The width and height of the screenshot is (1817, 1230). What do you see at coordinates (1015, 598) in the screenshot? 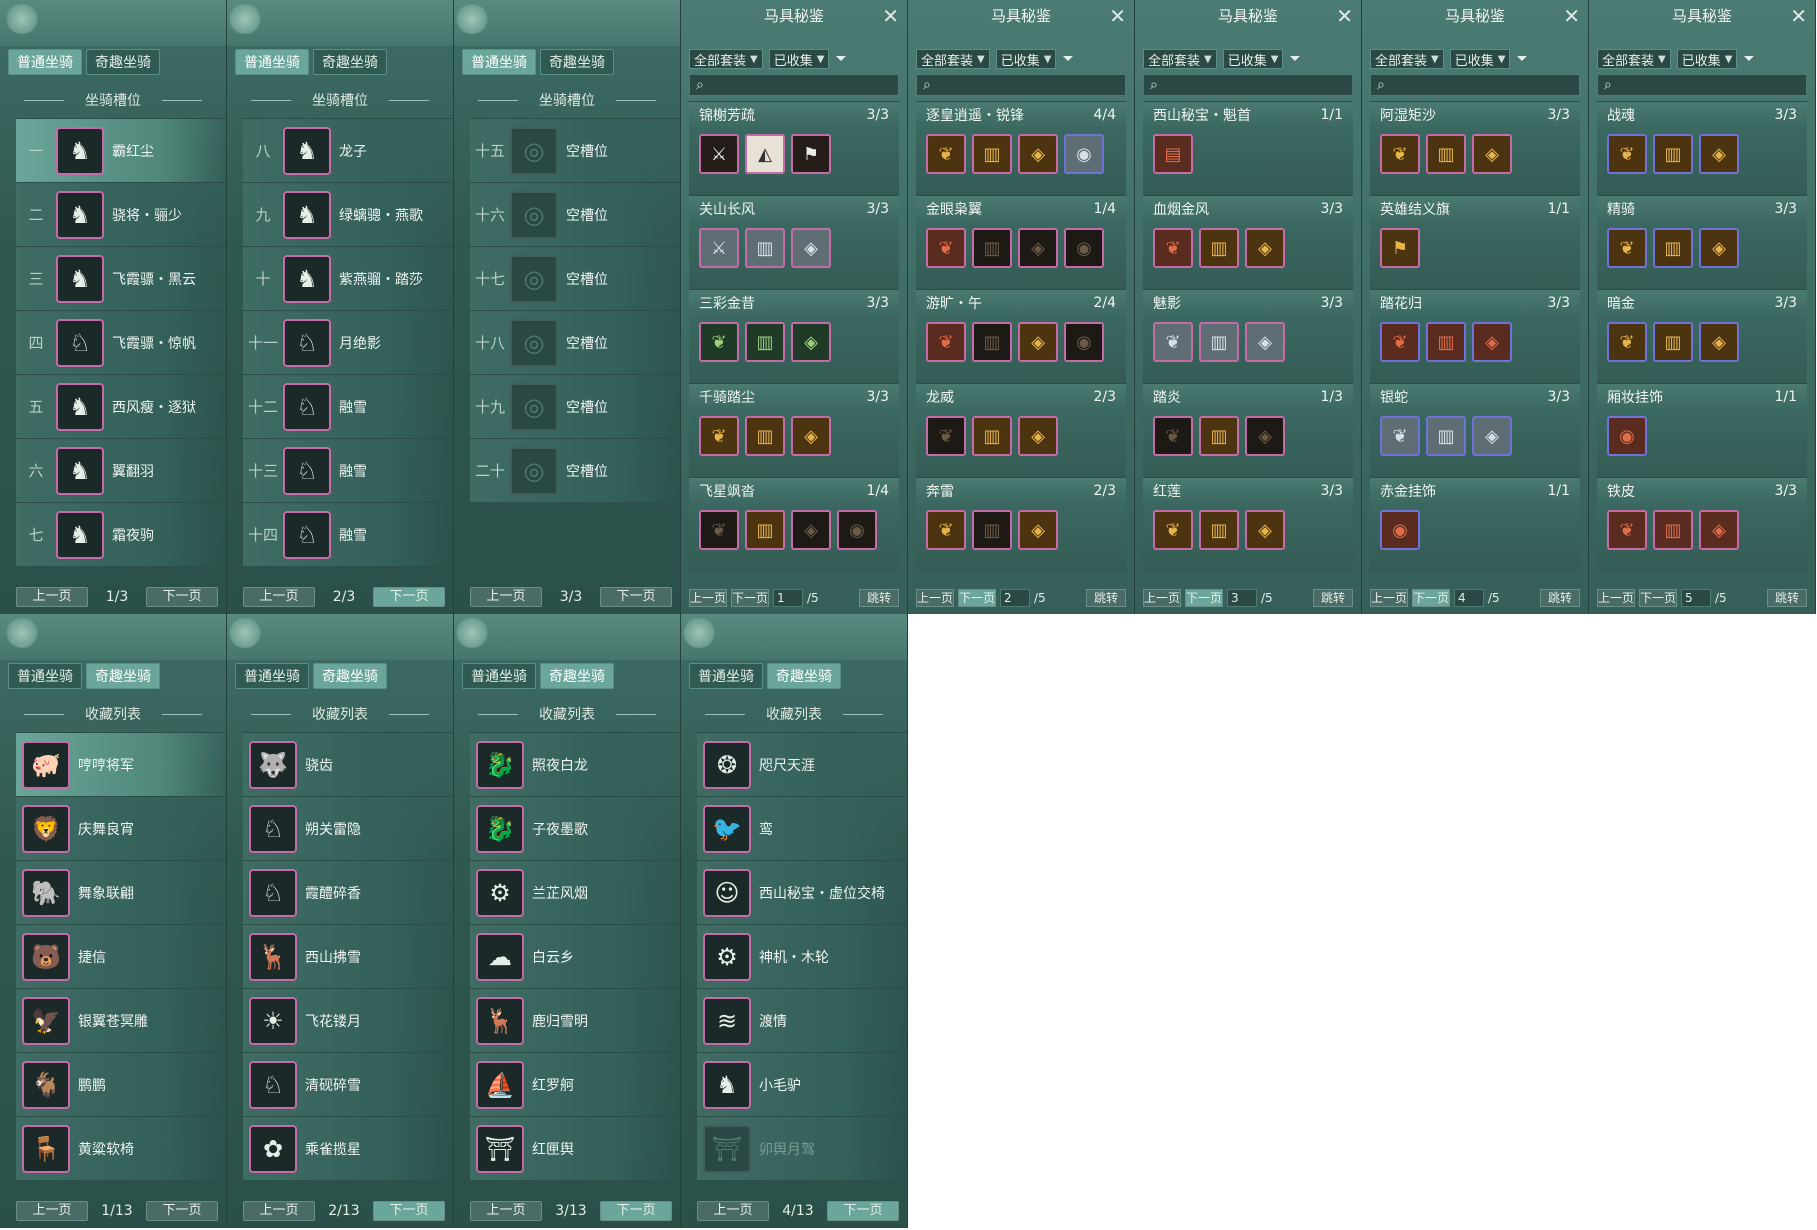
I see `page-input: 2` at bounding box center [1015, 598].